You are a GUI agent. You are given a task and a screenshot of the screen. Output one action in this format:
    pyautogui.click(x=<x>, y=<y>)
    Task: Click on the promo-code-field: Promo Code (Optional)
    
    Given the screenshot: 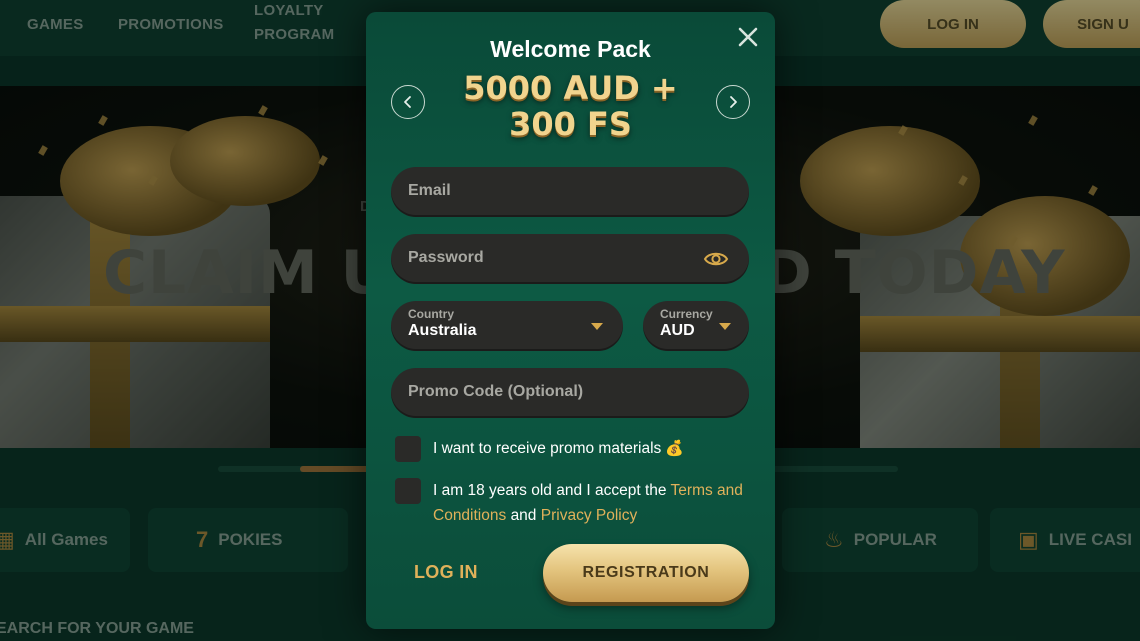 What is the action you would take?
    pyautogui.click(x=570, y=393)
    